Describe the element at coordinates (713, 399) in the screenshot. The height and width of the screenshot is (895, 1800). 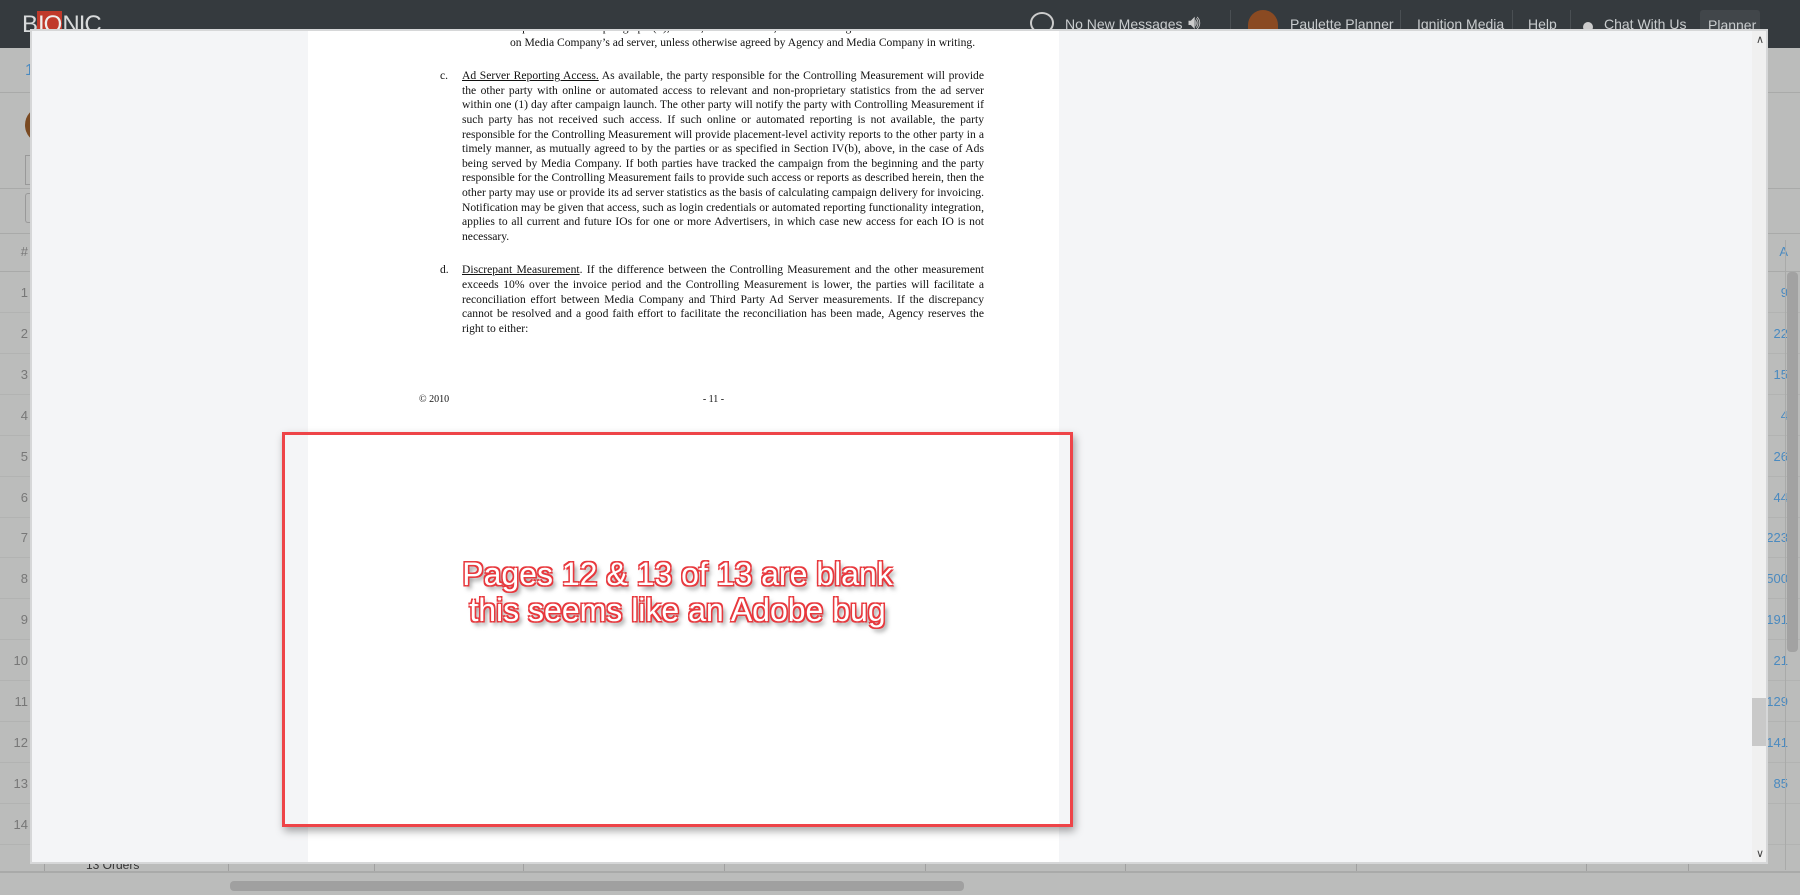
I see `page-number: - 11 -` at that location.